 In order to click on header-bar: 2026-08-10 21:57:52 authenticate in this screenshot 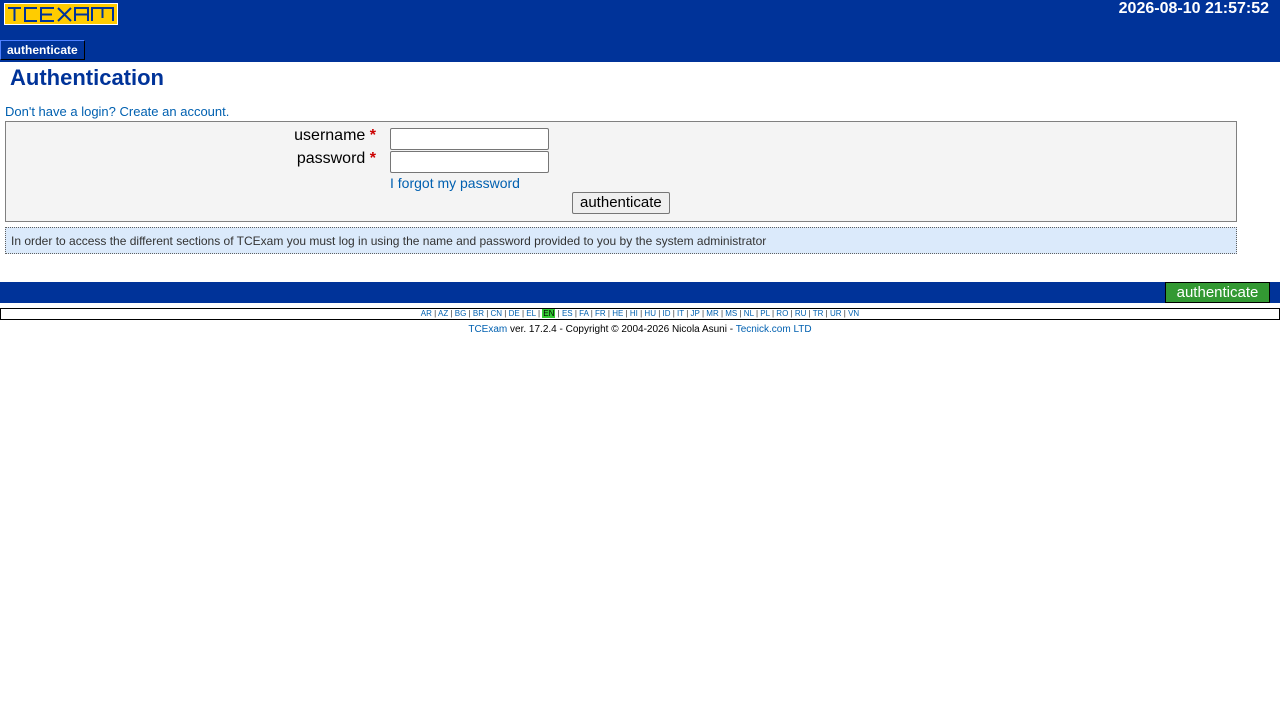, I will do `click(640, 31)`.